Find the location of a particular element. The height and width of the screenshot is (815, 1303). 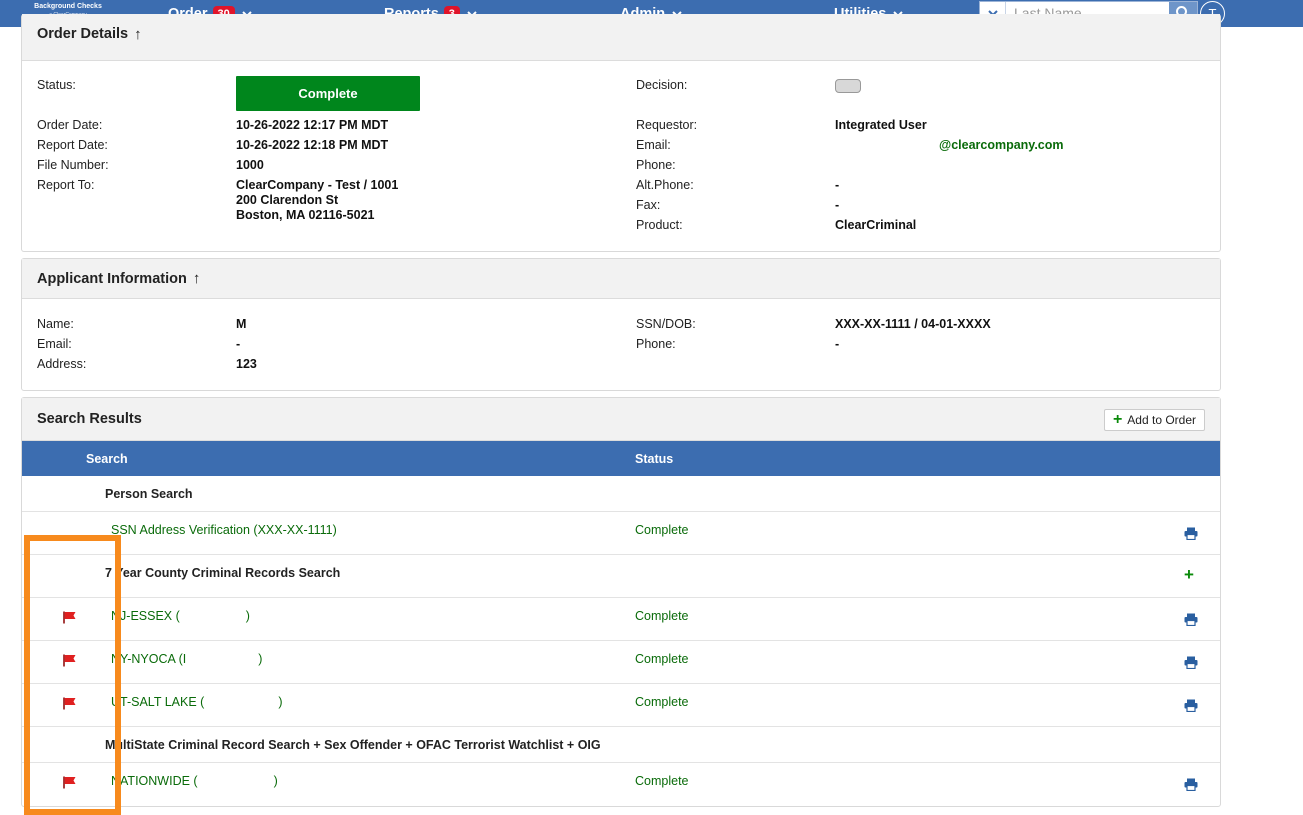

applicant-email-value: - is located at coordinates (238, 344).